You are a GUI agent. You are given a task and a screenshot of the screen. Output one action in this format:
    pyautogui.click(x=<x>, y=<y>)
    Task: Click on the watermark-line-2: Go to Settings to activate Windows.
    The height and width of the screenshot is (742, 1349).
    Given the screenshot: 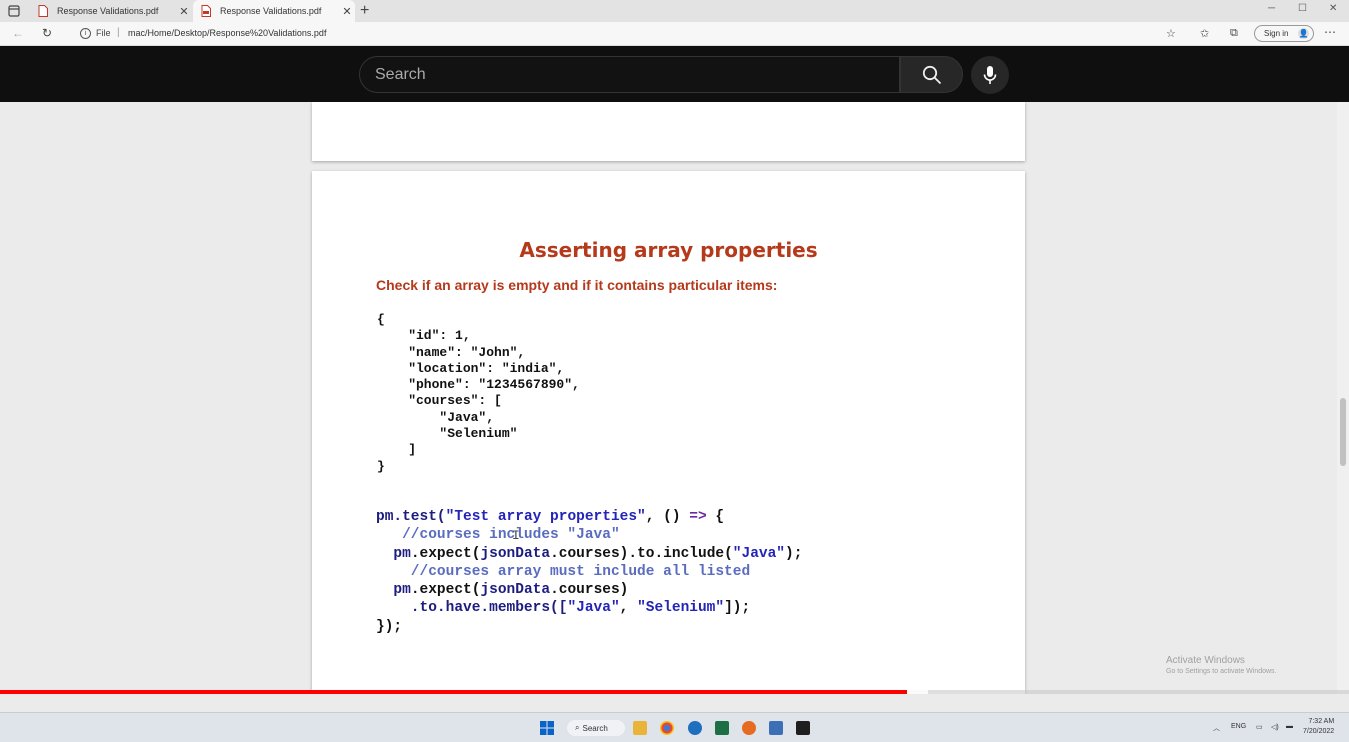 What is the action you would take?
    pyautogui.click(x=1221, y=671)
    